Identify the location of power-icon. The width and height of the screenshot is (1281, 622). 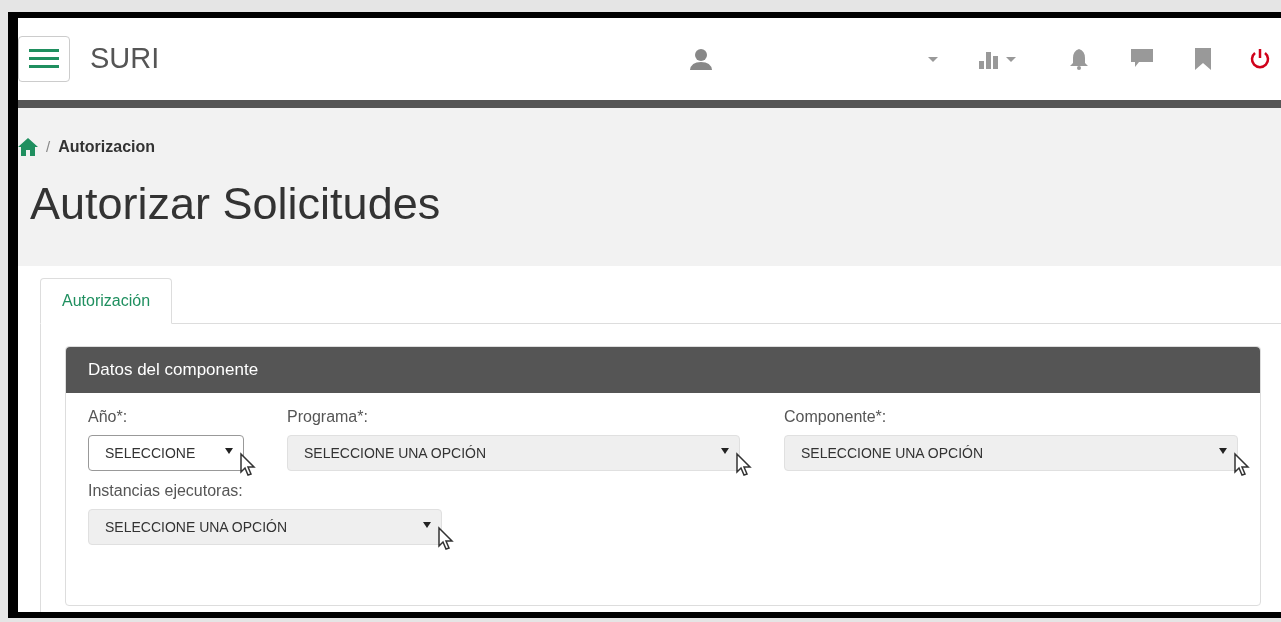
(1260, 59).